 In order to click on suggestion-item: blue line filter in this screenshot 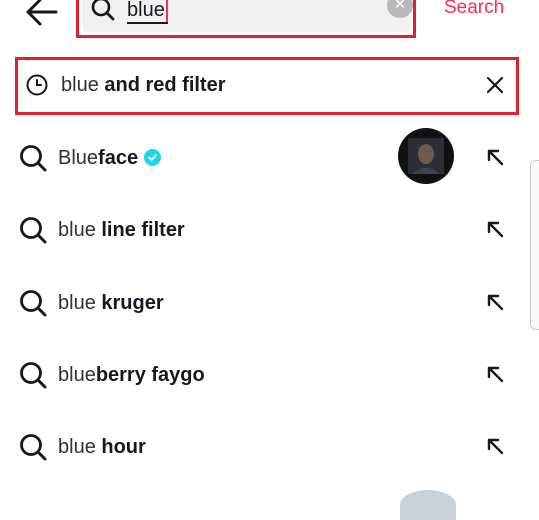, I will do `click(269, 251)`.